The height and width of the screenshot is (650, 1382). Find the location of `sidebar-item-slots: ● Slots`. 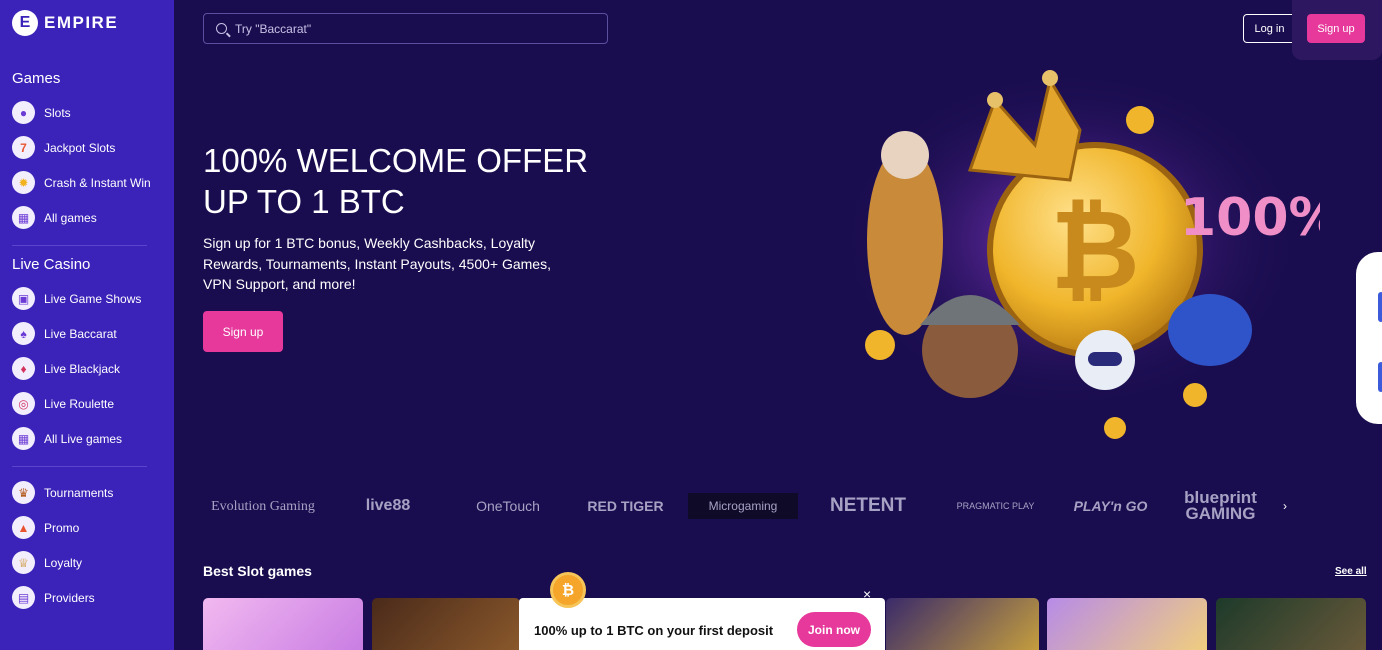

sidebar-item-slots: ● Slots is located at coordinates (87, 112).